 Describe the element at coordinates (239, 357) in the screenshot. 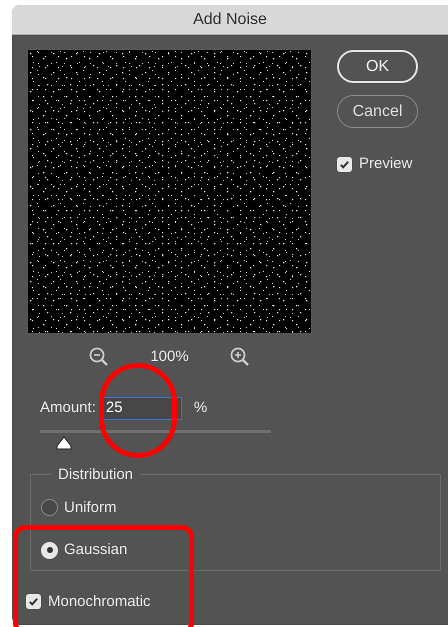

I see `zoom-in-icon` at that location.